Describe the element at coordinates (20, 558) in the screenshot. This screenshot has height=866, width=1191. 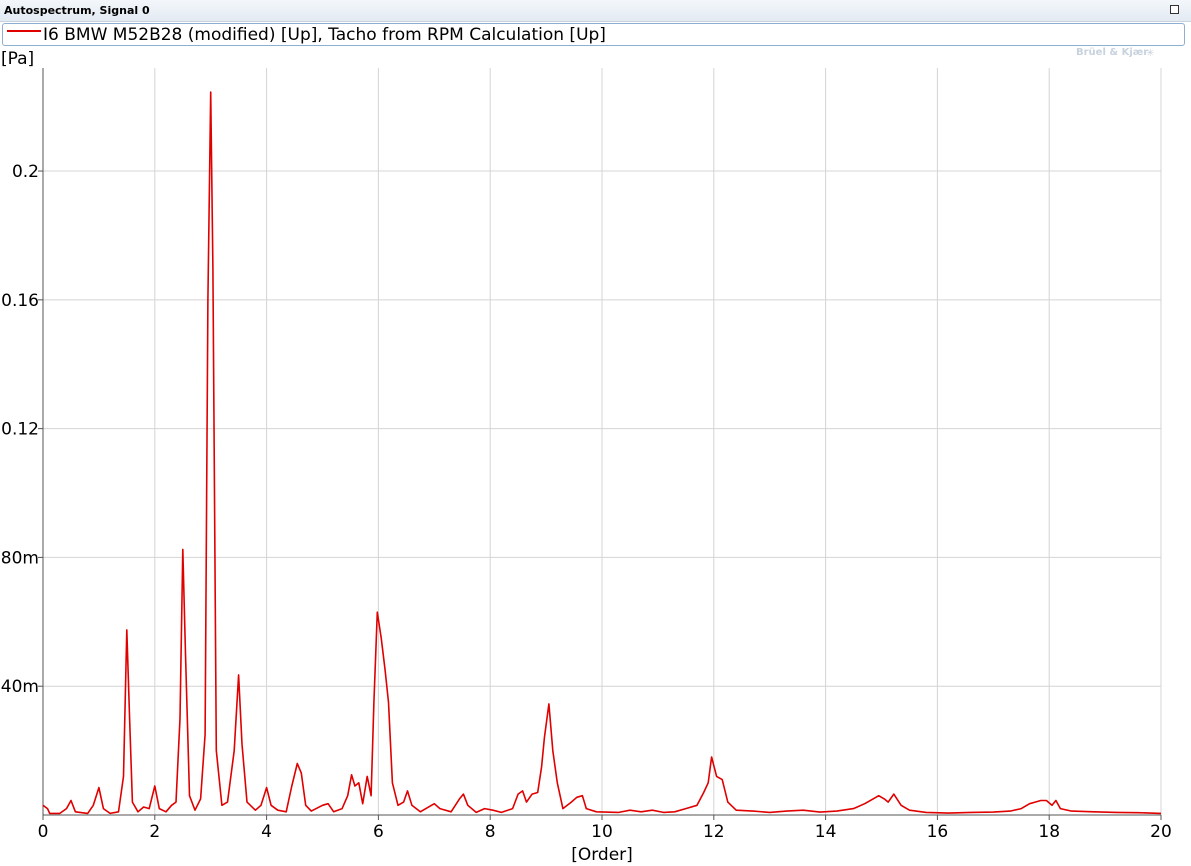
I see `y-tick-label: 80m` at that location.